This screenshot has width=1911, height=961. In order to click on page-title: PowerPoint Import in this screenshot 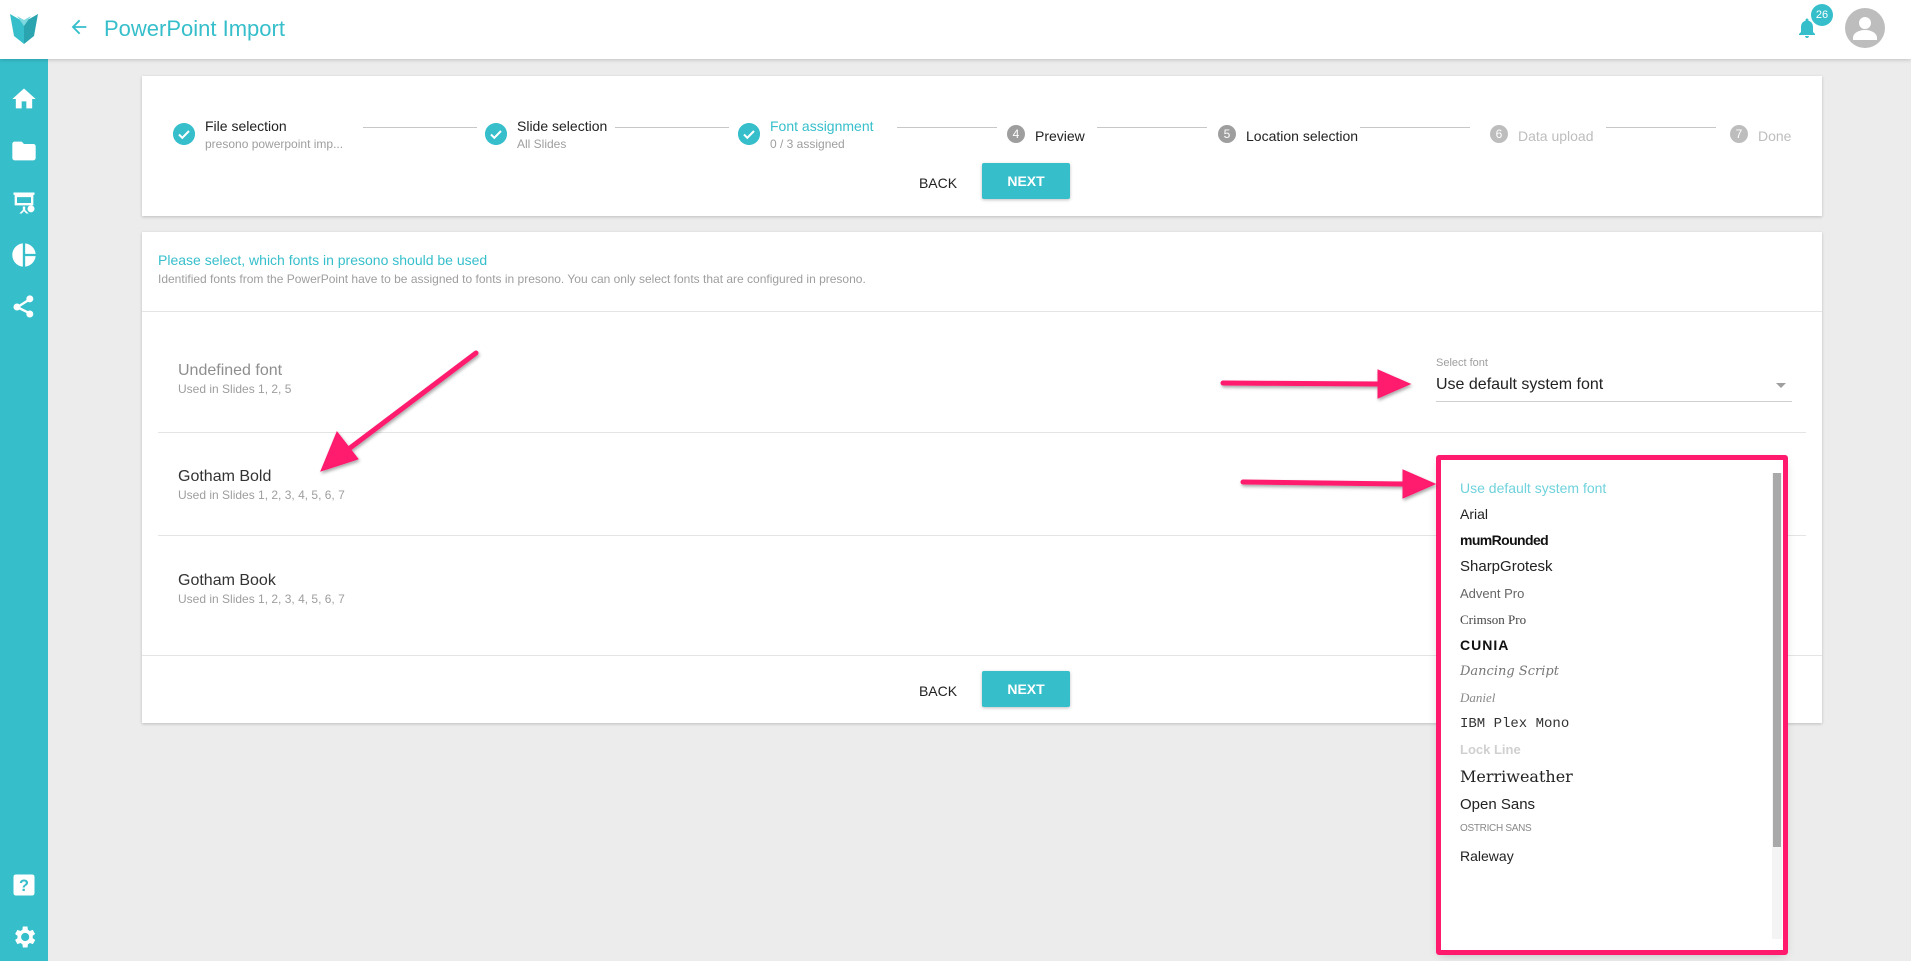, I will do `click(194, 28)`.